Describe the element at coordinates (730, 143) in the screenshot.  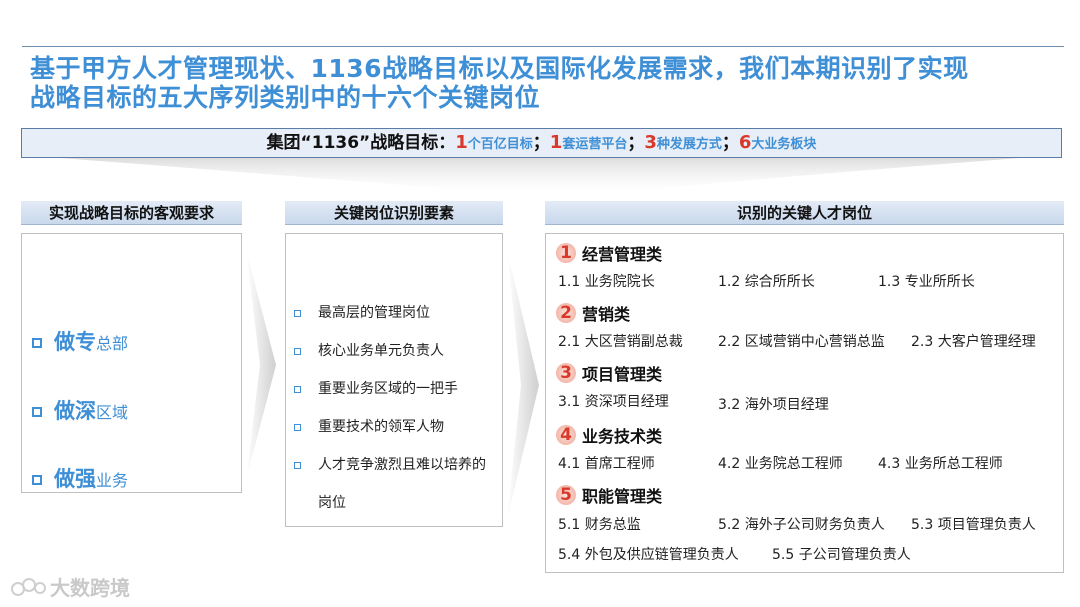
I see `goal-sep-3: ；` at that location.